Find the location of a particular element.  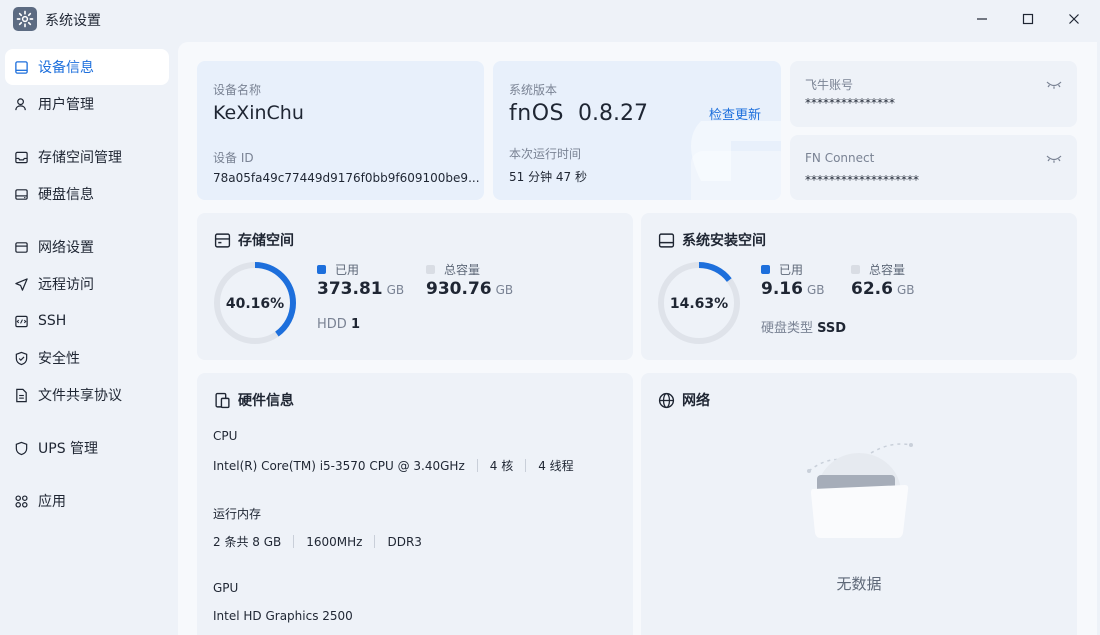

storage-usage-donut: 40.16% is located at coordinates (255, 303).